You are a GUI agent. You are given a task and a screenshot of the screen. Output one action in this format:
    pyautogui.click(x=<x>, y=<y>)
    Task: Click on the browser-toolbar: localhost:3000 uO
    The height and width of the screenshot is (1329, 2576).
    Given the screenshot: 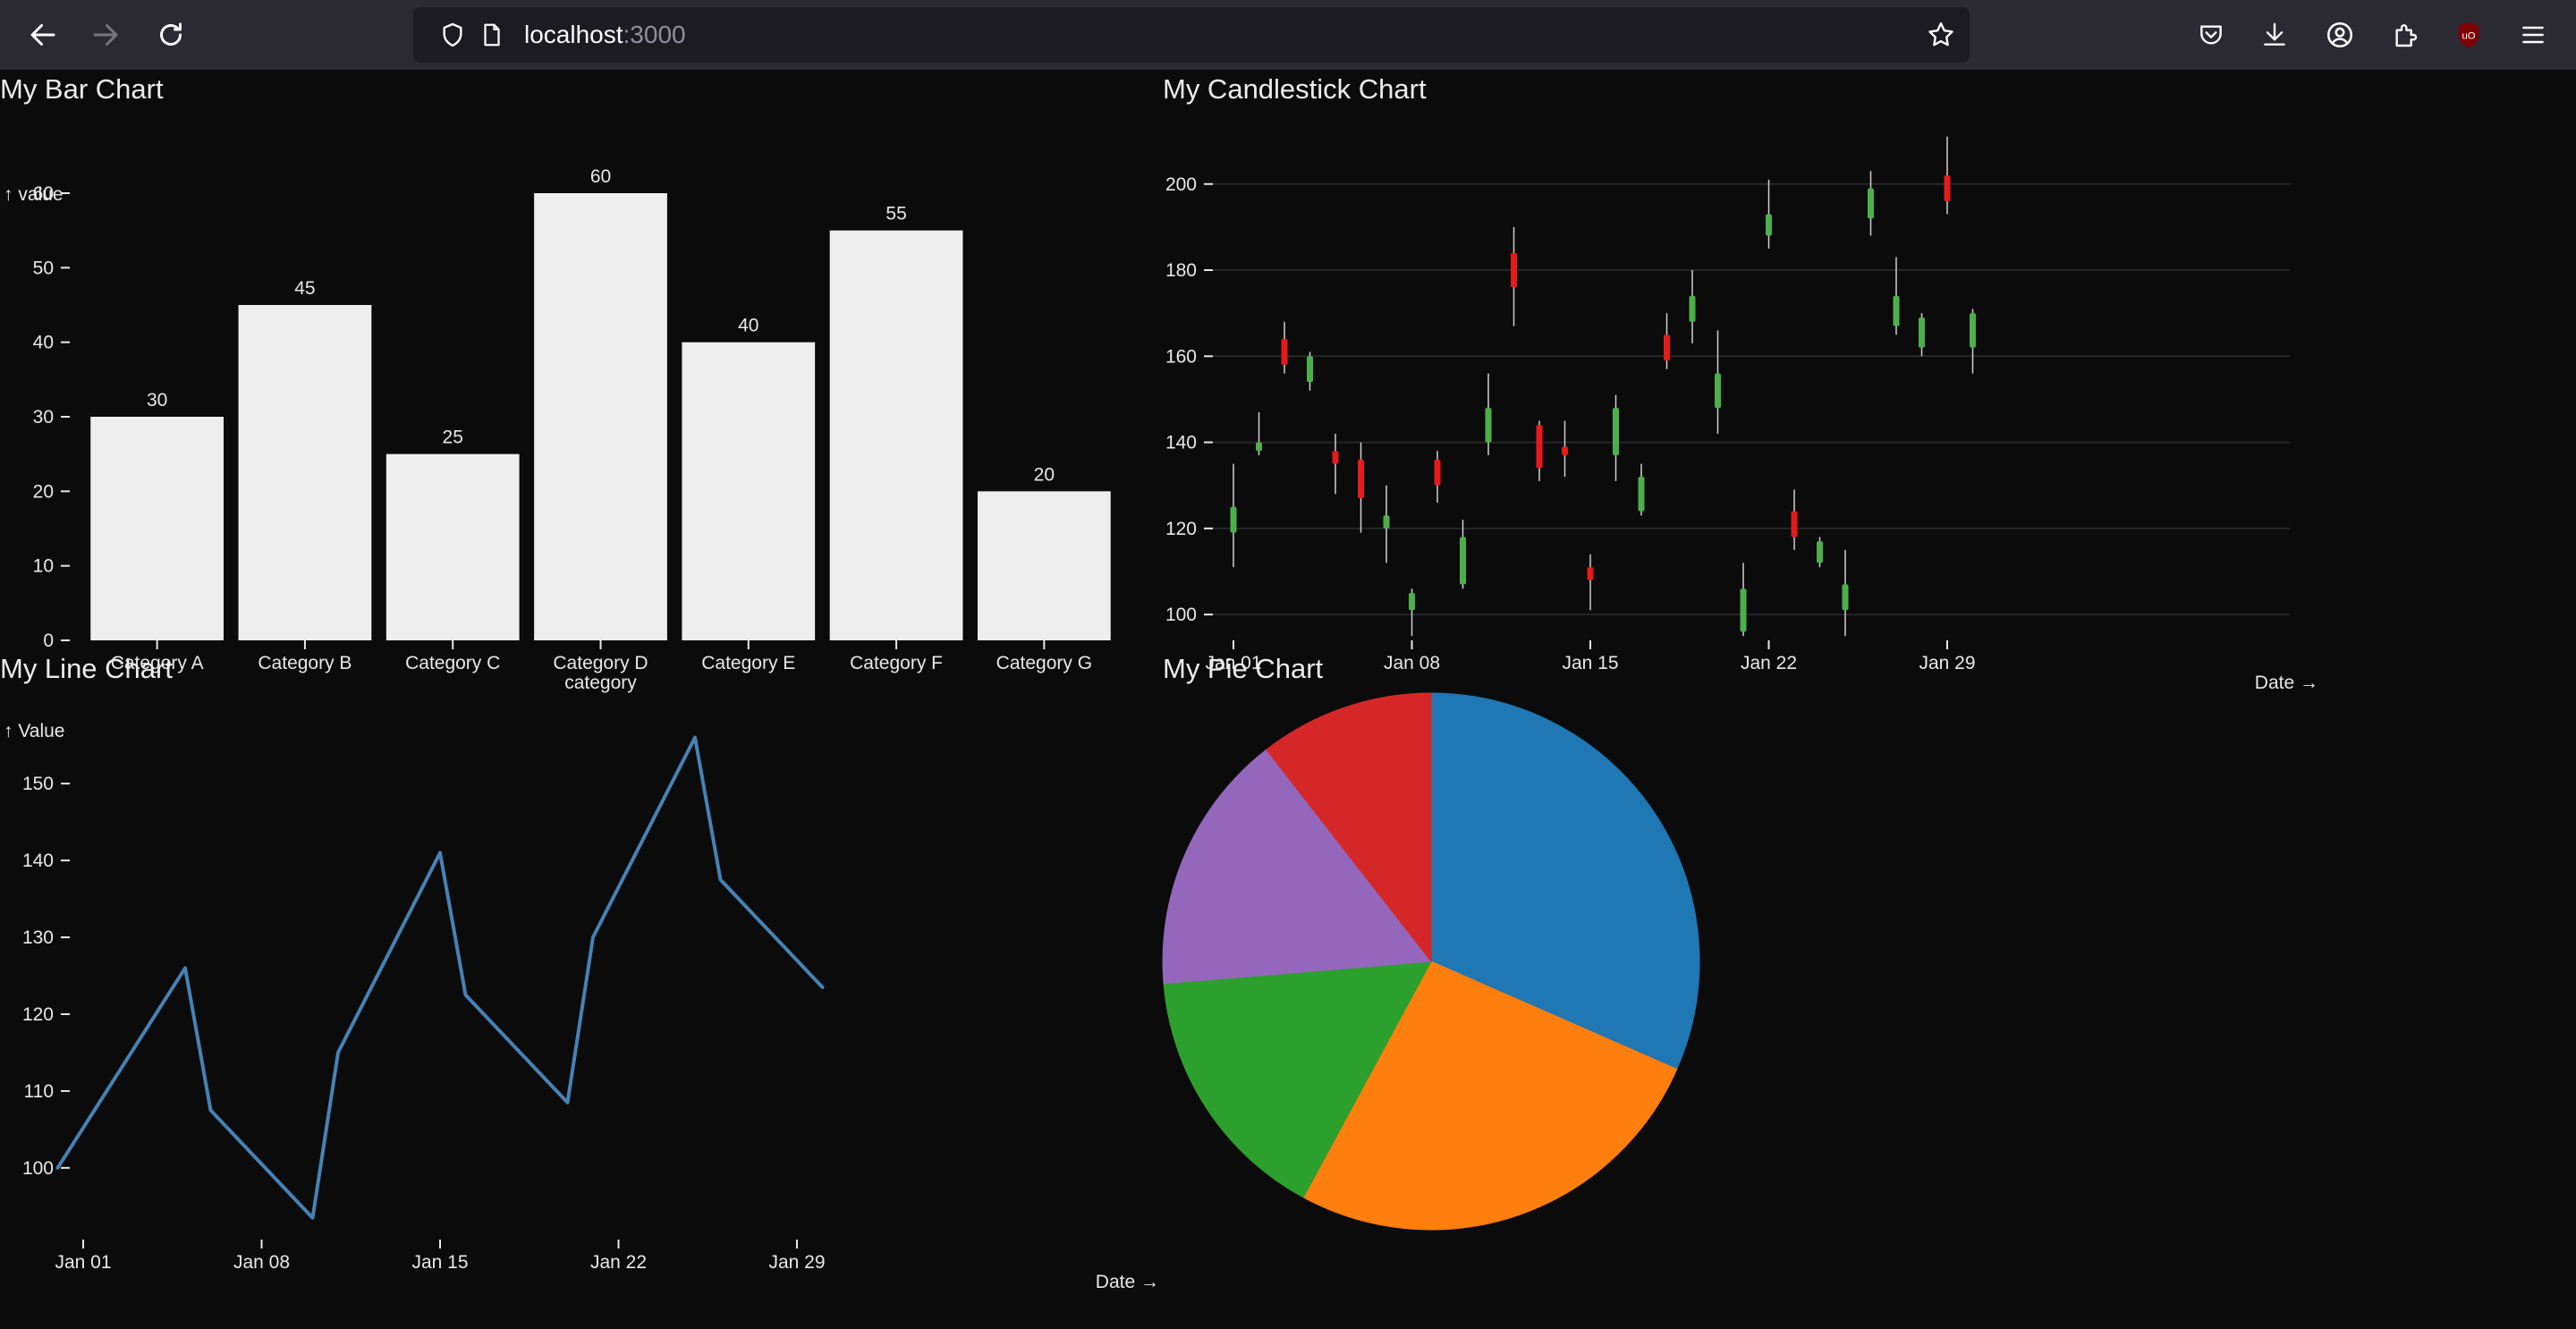 What is the action you would take?
    pyautogui.click(x=1288, y=35)
    